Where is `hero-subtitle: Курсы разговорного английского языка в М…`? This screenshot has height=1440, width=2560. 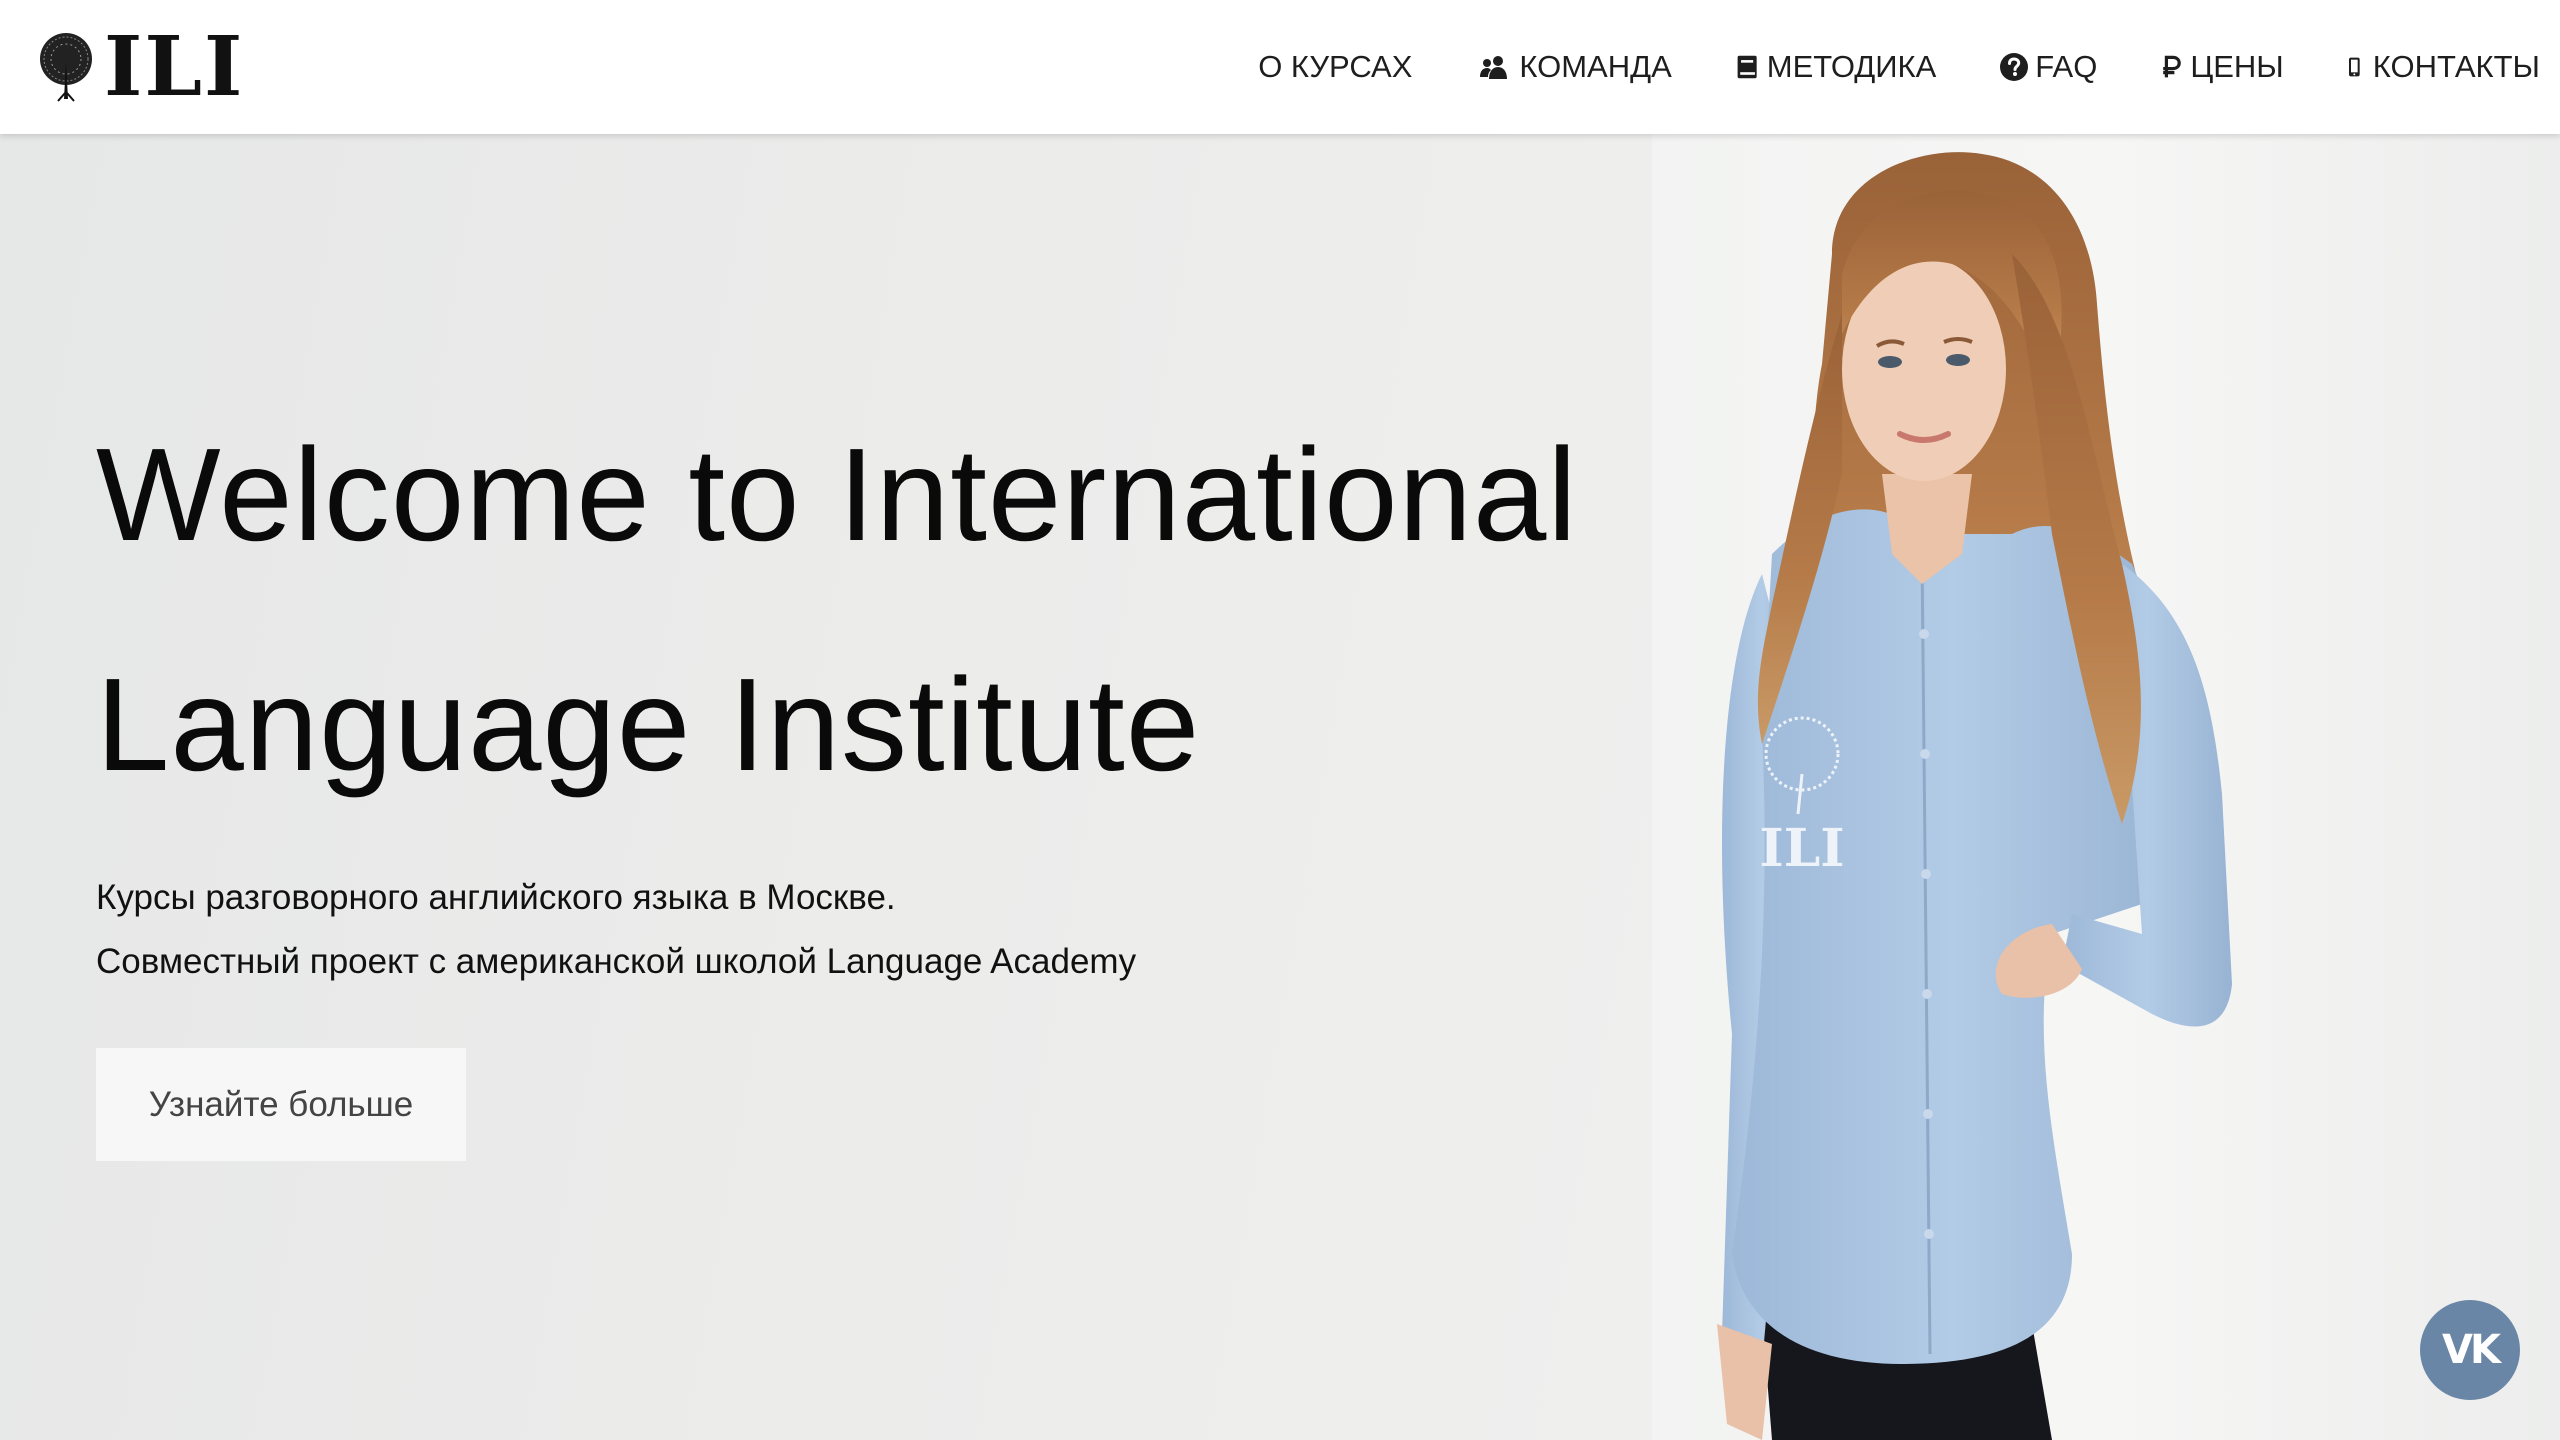
hero-subtitle: Курсы разговорного английского языка в М… is located at coordinates (616, 930).